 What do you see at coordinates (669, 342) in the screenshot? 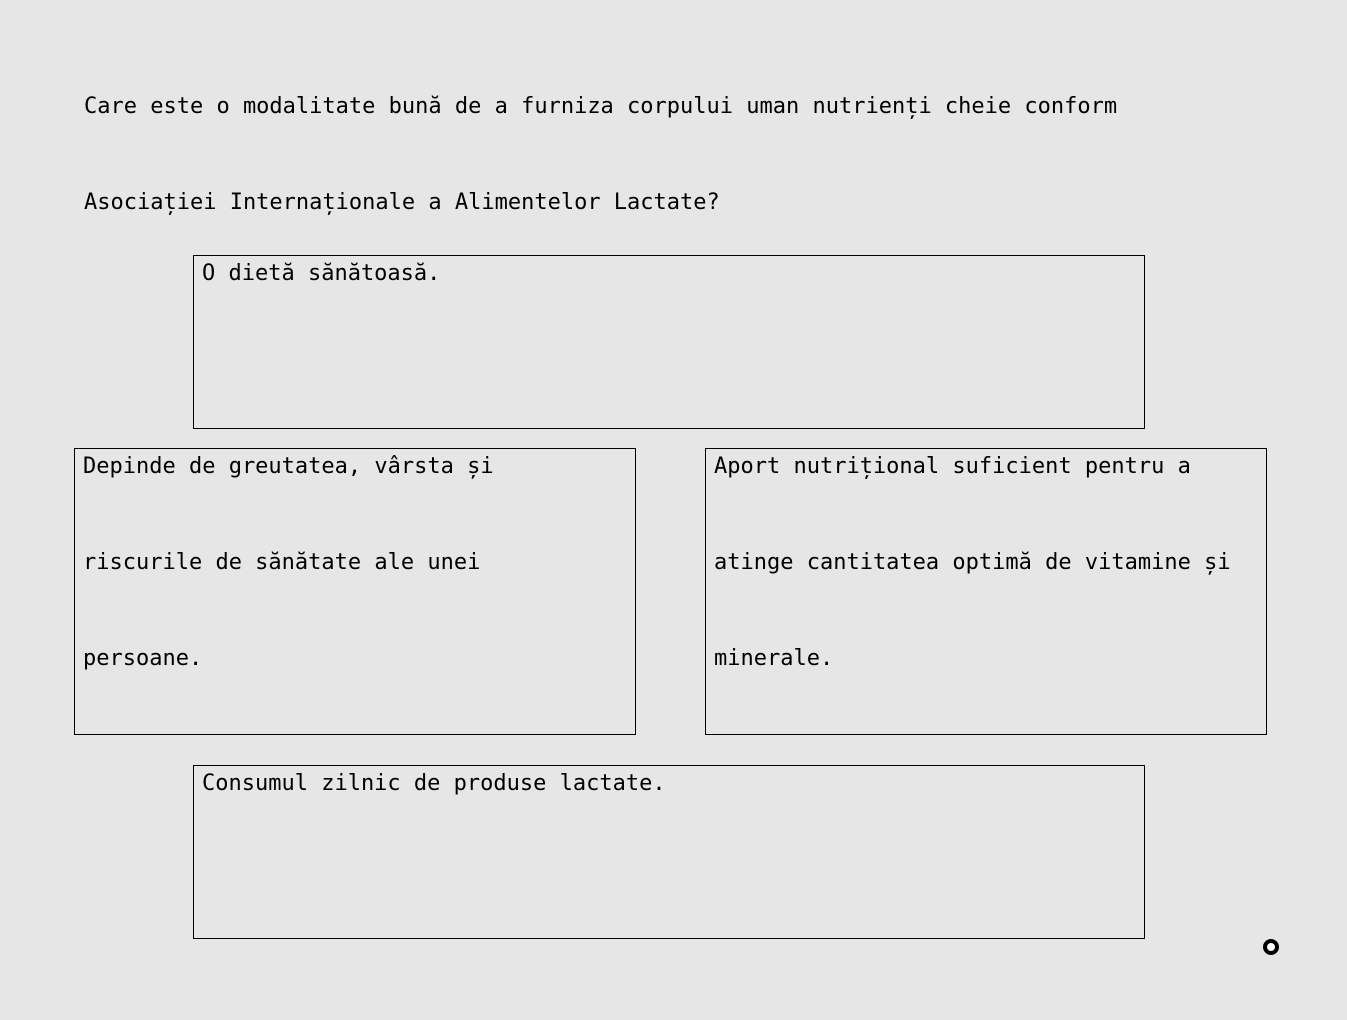
I see `answer-option-a: O dietă sănătoasă.` at bounding box center [669, 342].